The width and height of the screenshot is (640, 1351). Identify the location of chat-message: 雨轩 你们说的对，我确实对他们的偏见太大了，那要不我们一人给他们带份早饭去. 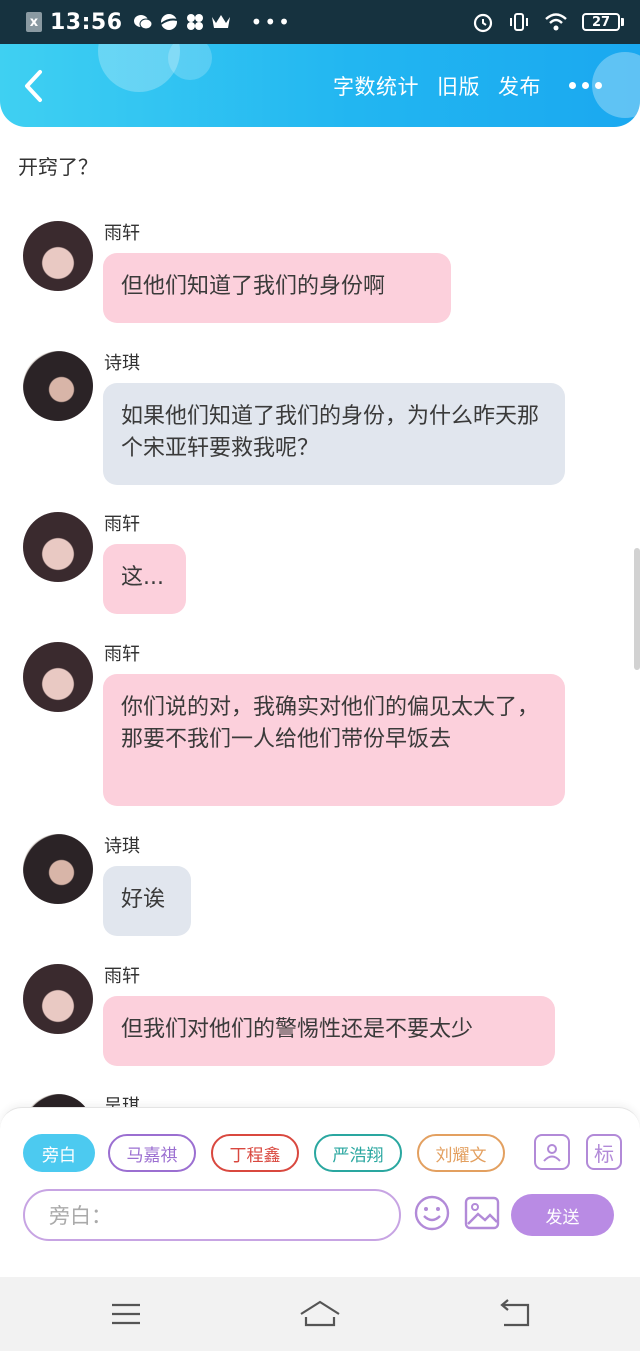
(323, 727).